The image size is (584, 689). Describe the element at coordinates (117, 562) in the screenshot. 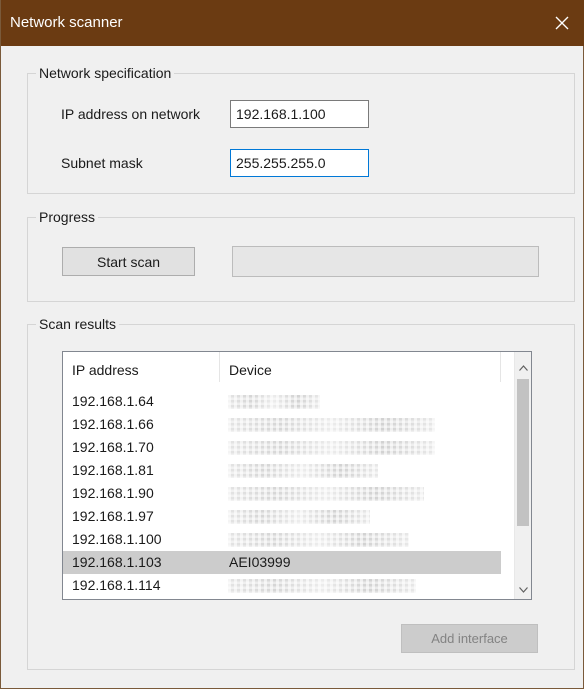

I see `ip-address-cell: 192.168.1.103` at that location.